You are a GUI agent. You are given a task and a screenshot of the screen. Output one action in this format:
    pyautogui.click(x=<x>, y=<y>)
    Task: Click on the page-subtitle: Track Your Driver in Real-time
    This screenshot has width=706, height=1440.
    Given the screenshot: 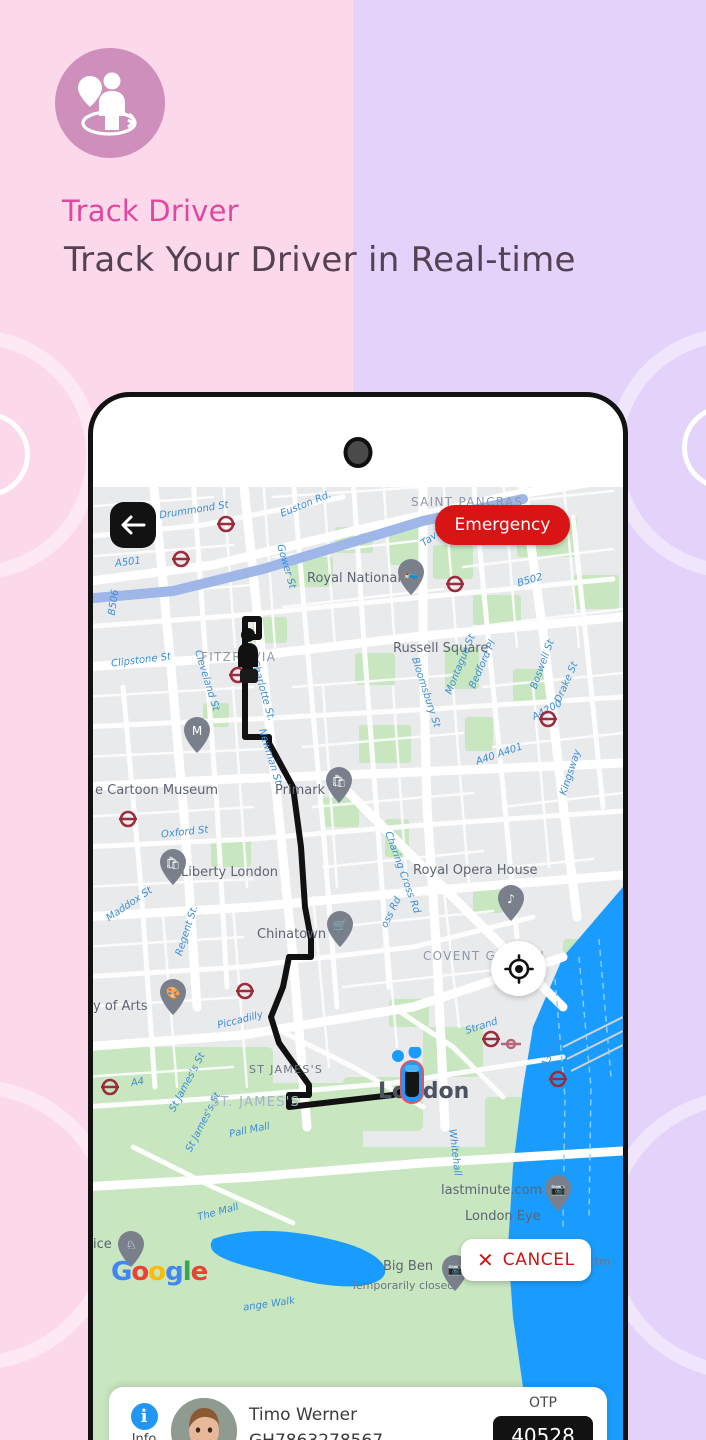 What is the action you would take?
    pyautogui.click(x=320, y=260)
    